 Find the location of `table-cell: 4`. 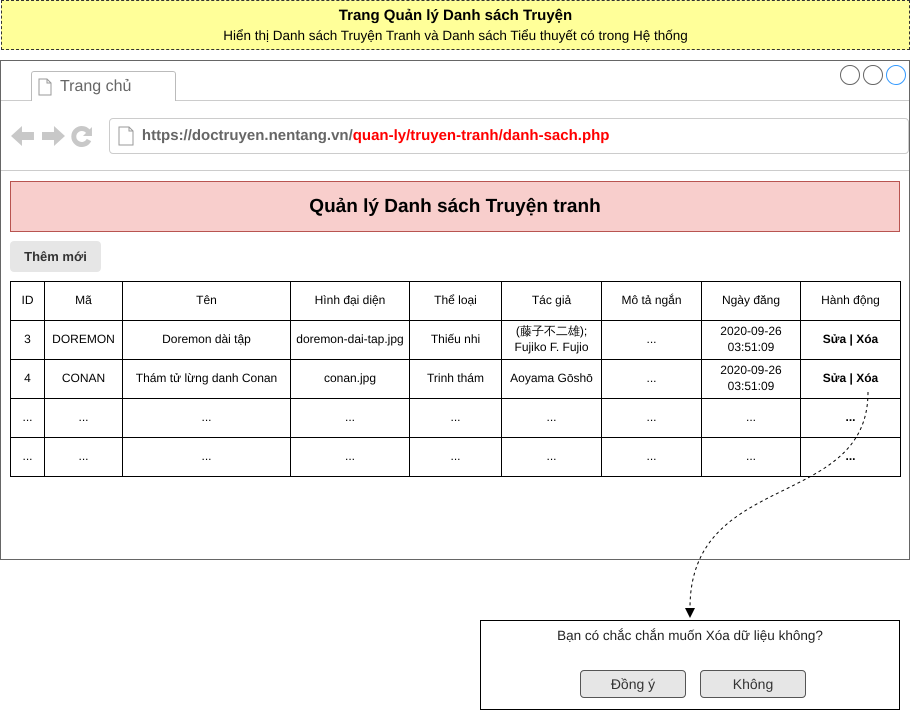

table-cell: 4 is located at coordinates (27, 379).